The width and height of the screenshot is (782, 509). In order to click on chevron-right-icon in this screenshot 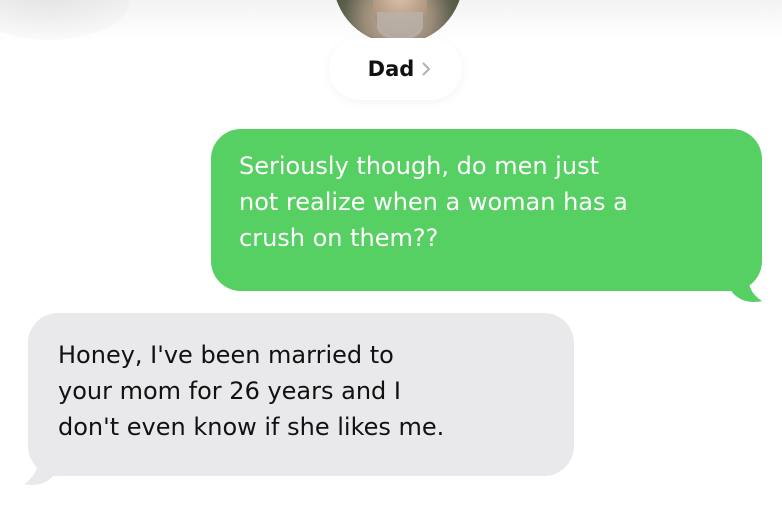, I will do `click(426, 69)`.